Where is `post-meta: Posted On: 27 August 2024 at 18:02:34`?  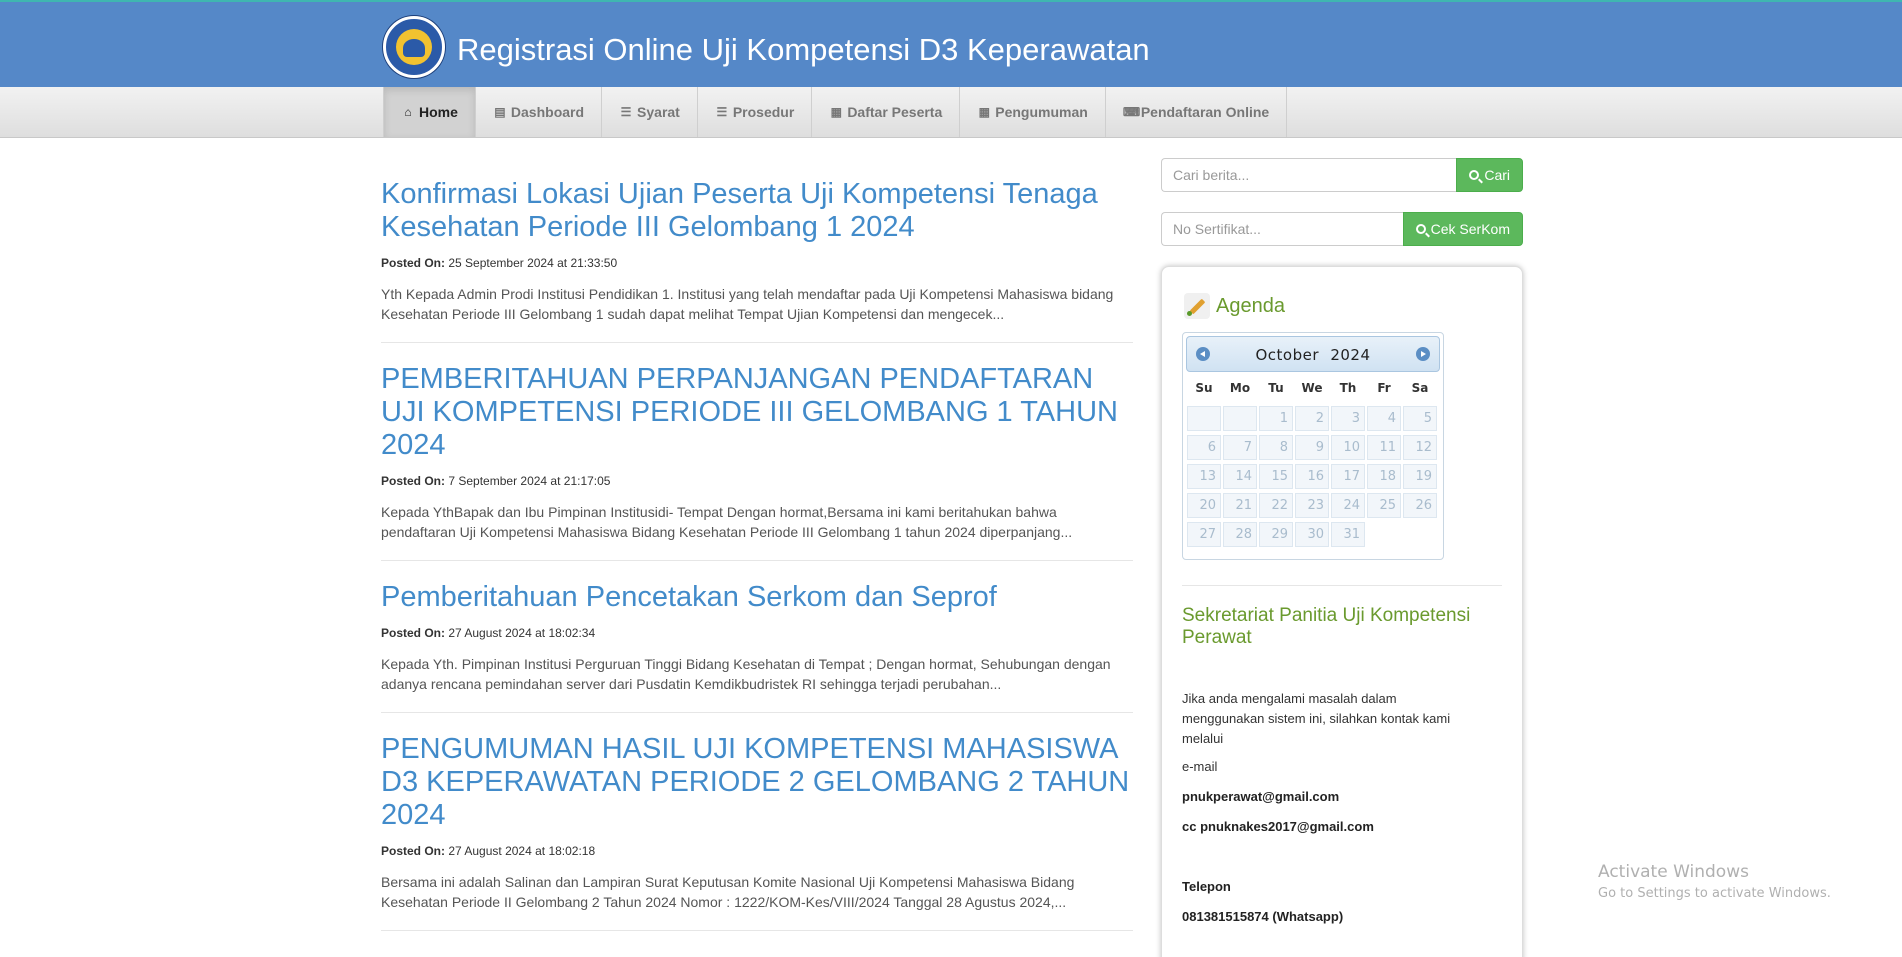
post-meta: Posted On: 27 August 2024 at 18:02:34 is located at coordinates (757, 633).